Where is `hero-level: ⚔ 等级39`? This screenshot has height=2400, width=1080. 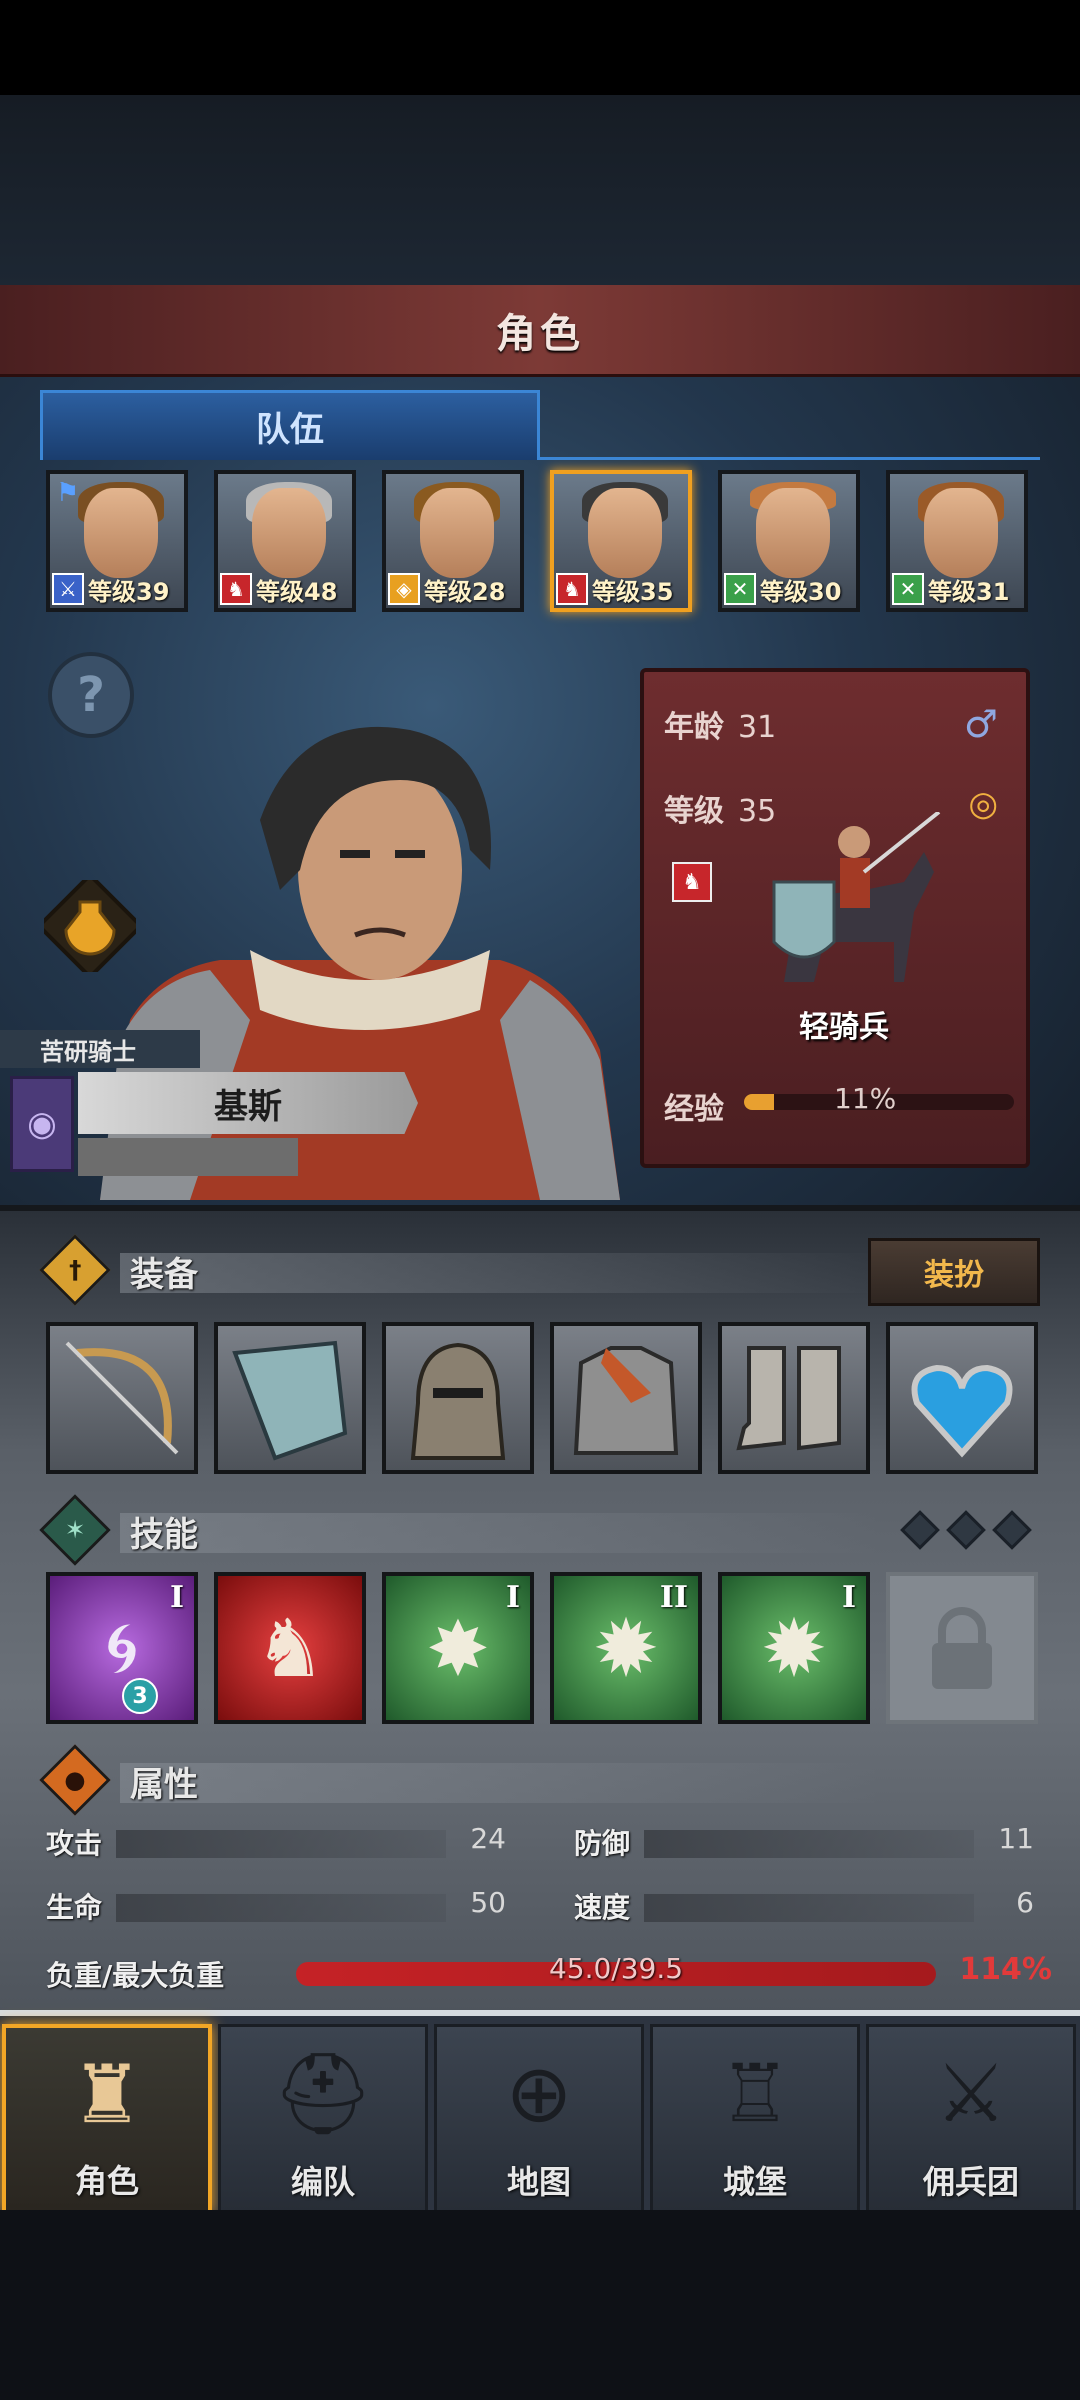 hero-level: ⚔ 等级39 is located at coordinates (118, 589).